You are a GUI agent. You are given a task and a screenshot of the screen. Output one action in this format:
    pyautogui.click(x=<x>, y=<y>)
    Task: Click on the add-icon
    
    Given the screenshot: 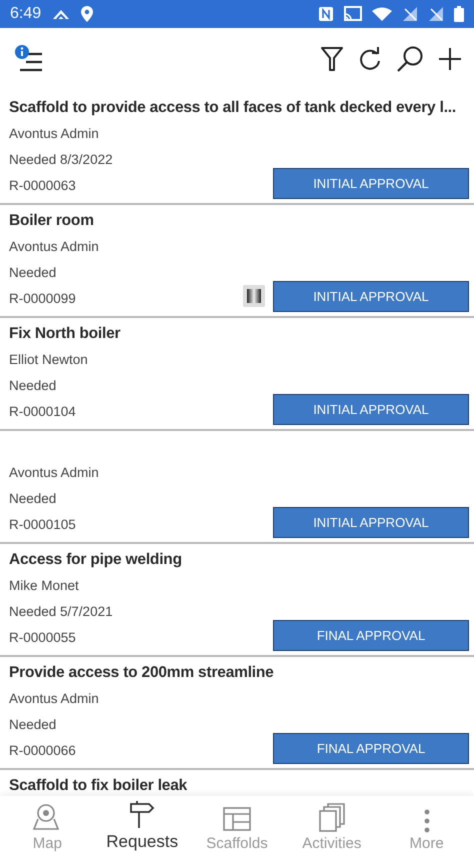 What is the action you would take?
    pyautogui.click(x=450, y=59)
    